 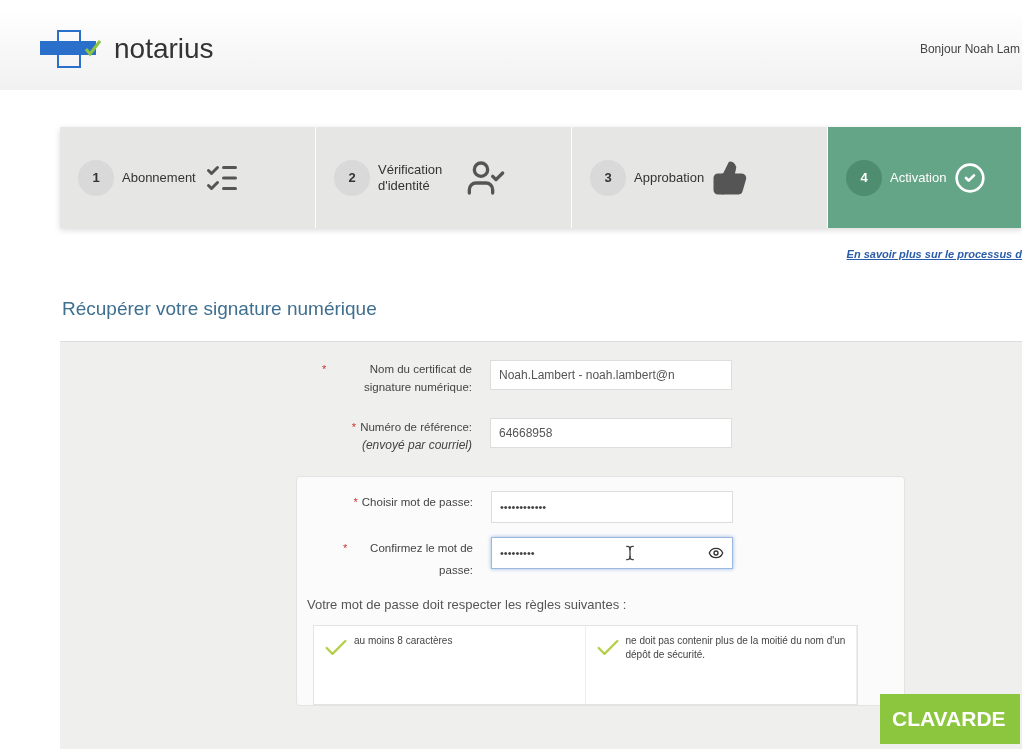 What do you see at coordinates (736, 647) in the screenshot?
I see `rule-text: ne doit pas contenir plus de la moitié du nom d'un dépôt de sécurité.` at bounding box center [736, 647].